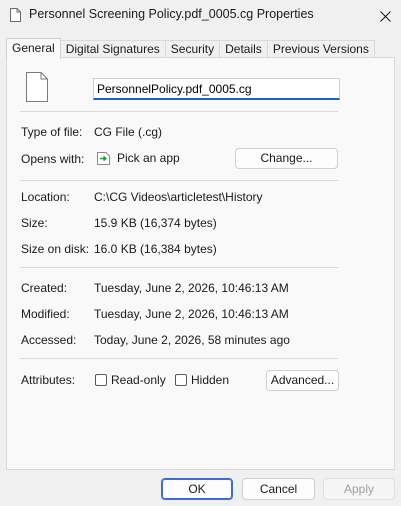  I want to click on hidden-checkbox, so click(181, 380).